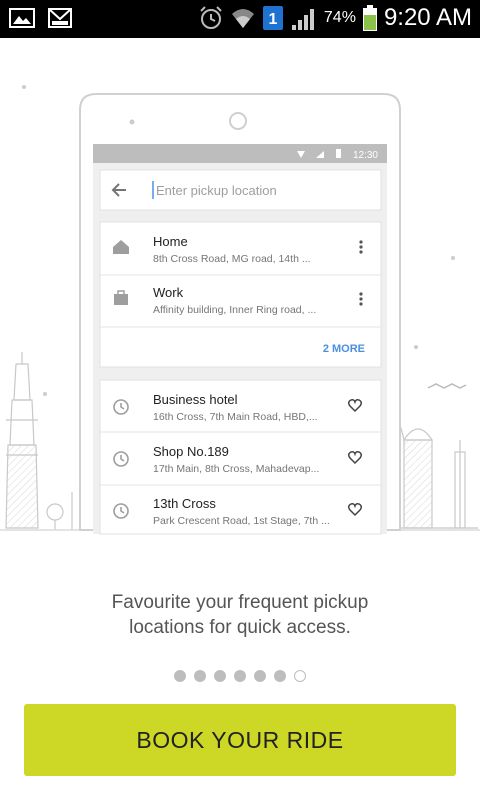  What do you see at coordinates (170, 241) in the screenshot?
I see `saved-item-title: Home` at bounding box center [170, 241].